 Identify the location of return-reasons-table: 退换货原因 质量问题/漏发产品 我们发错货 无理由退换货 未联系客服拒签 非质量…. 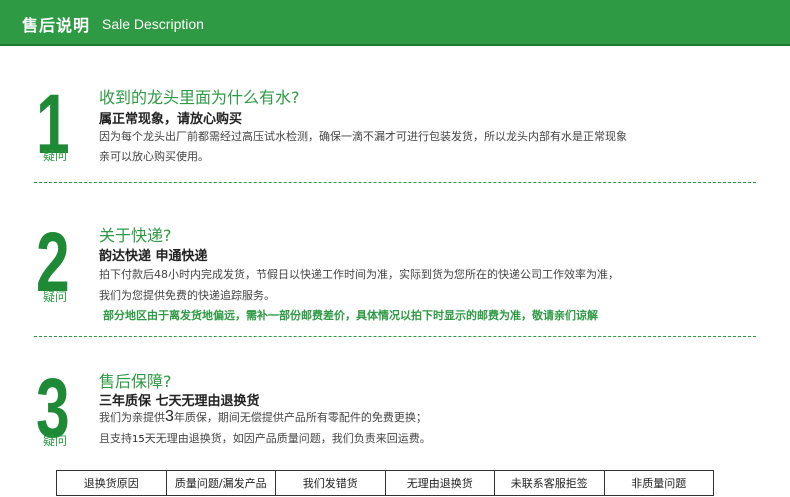
(385, 483).